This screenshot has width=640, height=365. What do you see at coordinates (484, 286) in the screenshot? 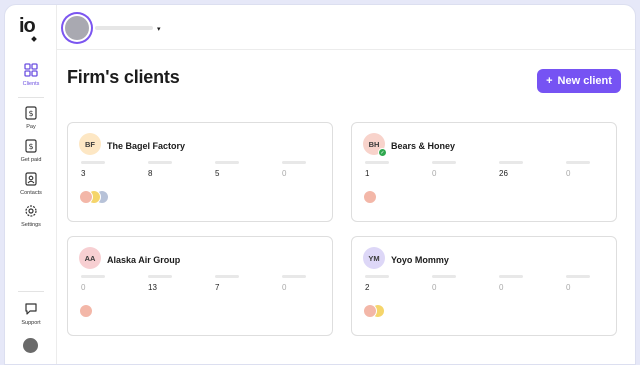
I see `client-card: YM Yoyo Mommy 2 0 0 0` at bounding box center [484, 286].